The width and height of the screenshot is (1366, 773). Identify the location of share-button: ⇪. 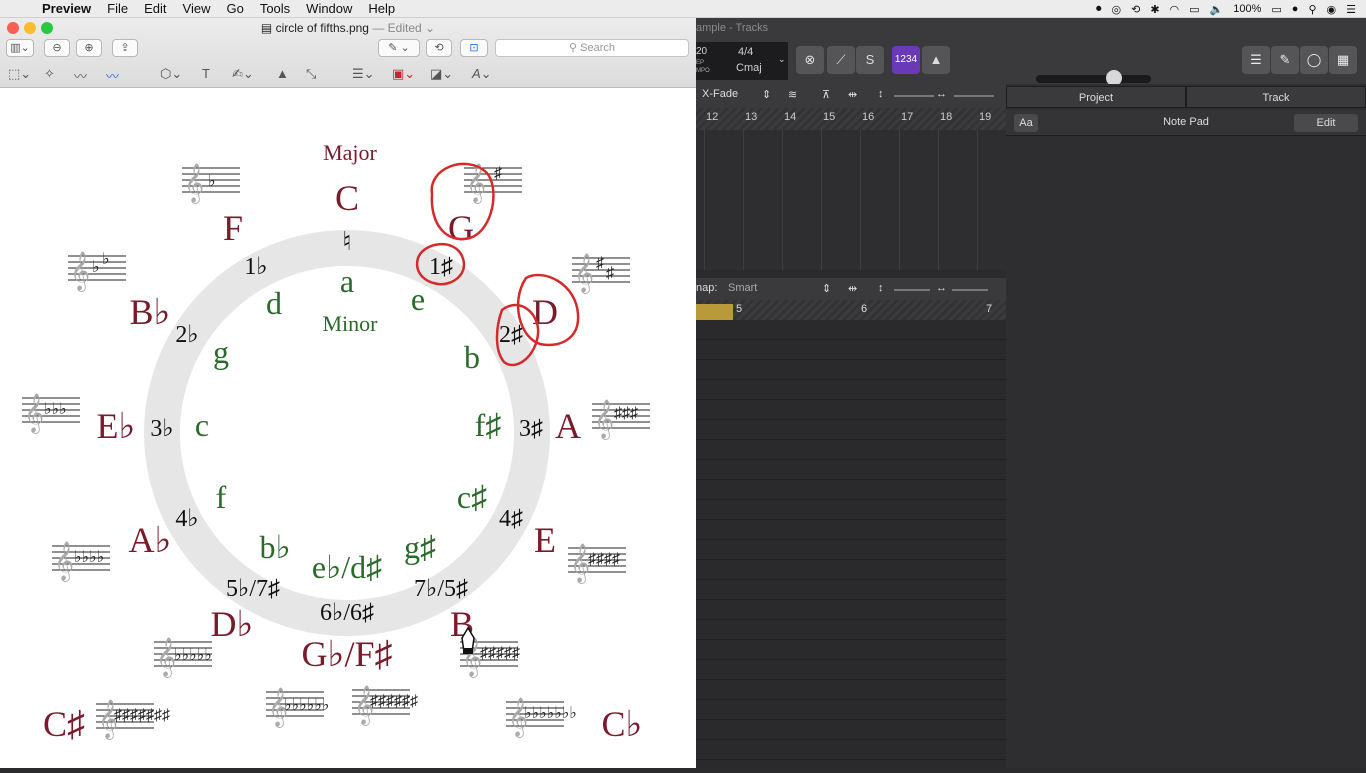
(125, 48).